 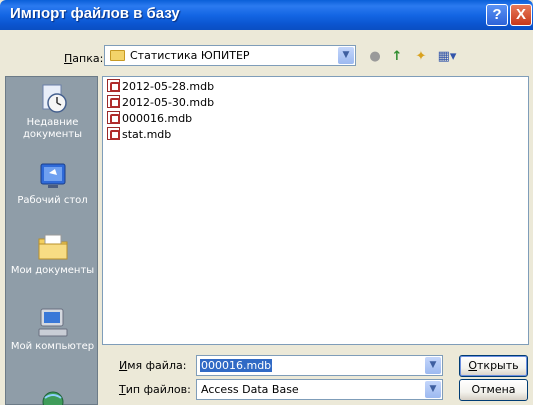 I want to click on filename-label-rest: мя файла:, so click(x=157, y=365).